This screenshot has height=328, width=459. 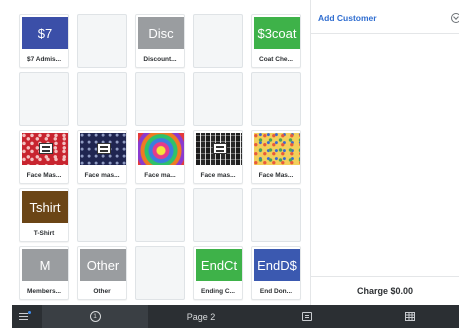 What do you see at coordinates (44, 233) in the screenshot?
I see `item-label: T-Shirt` at bounding box center [44, 233].